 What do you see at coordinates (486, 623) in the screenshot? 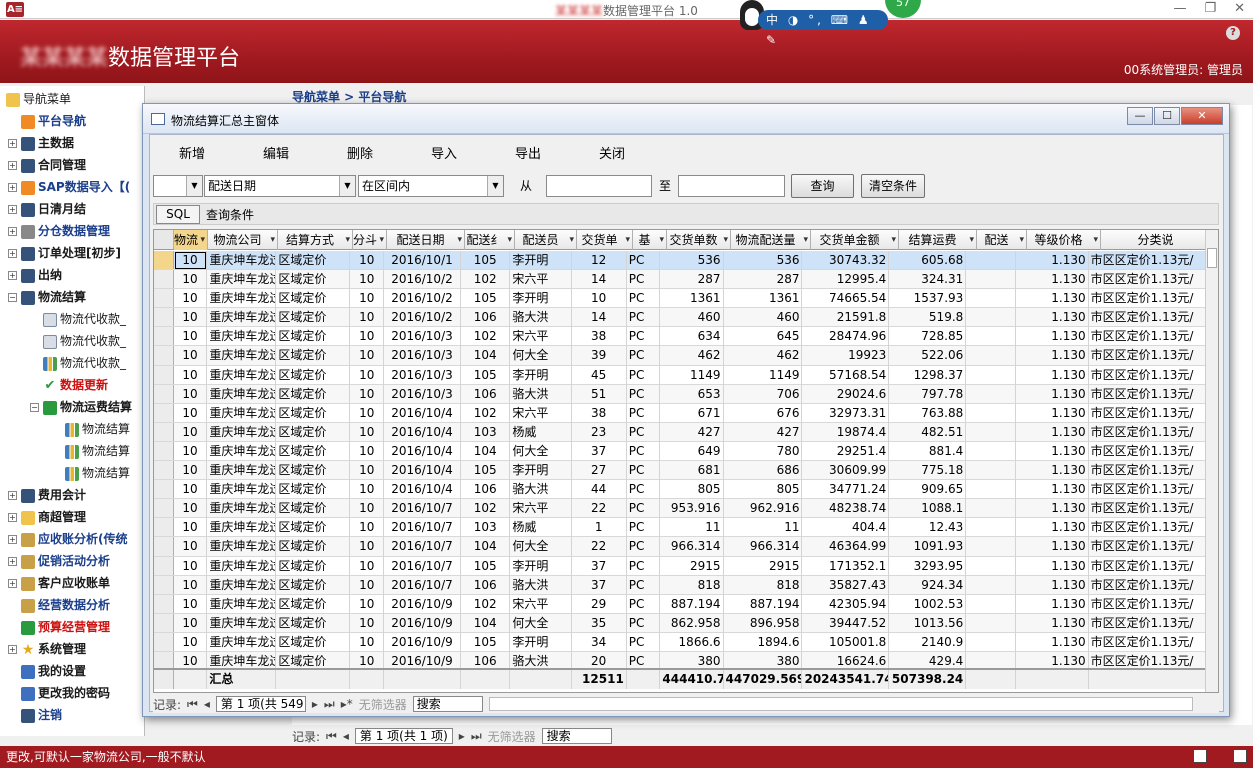
I see `table-cell: 104` at bounding box center [486, 623].